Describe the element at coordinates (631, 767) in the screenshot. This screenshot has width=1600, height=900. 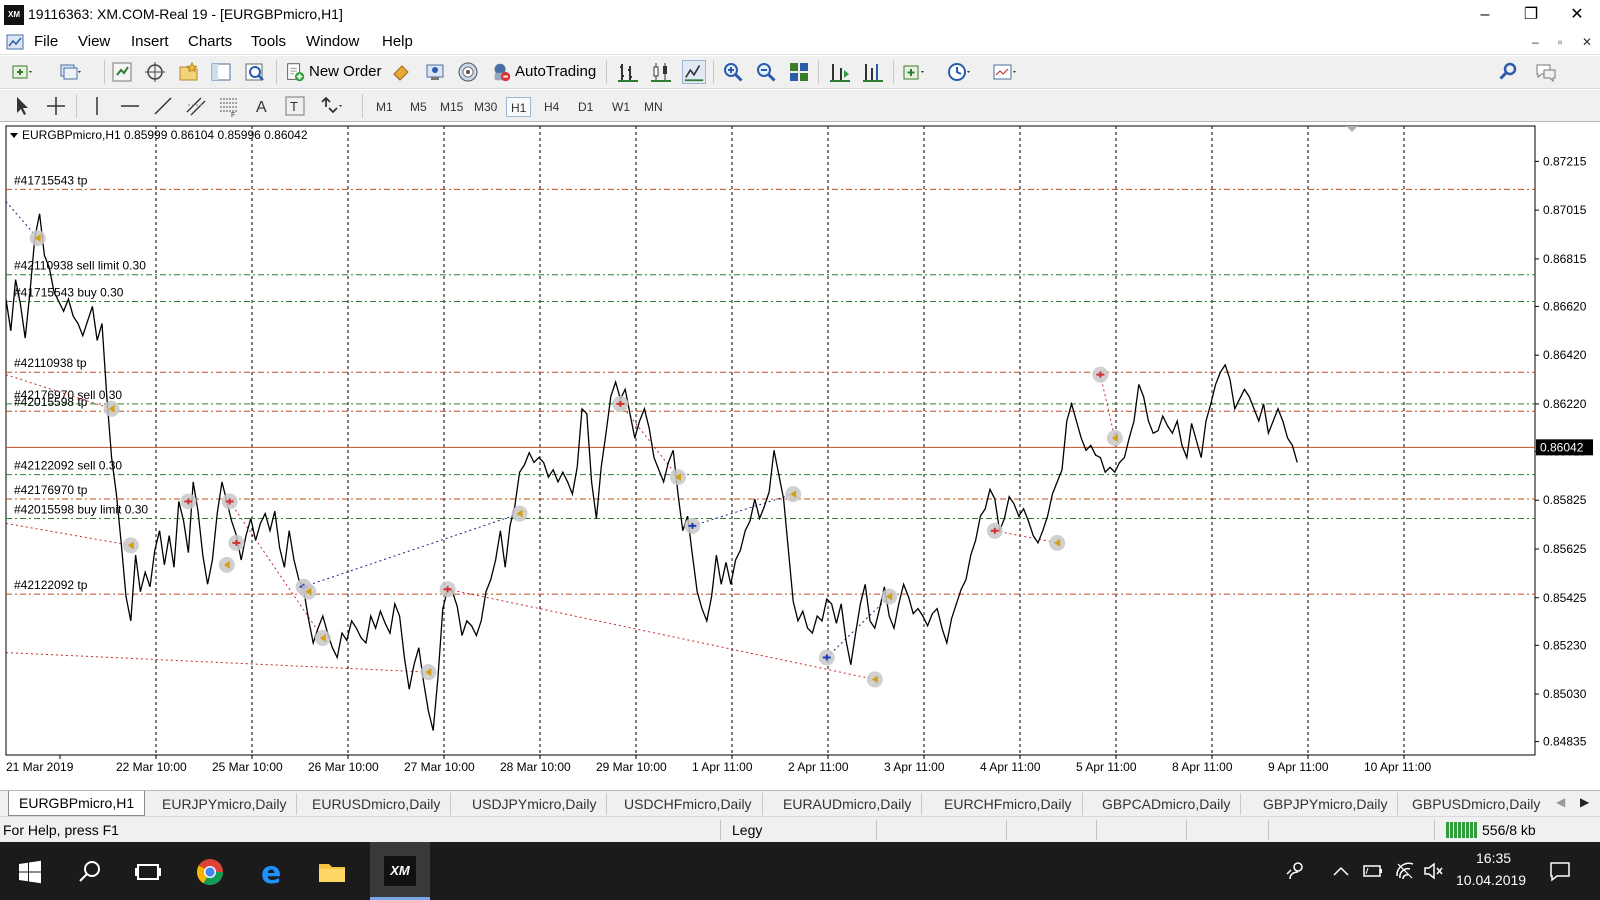
I see `time-axis-label: 29 Mar 10:00` at that location.